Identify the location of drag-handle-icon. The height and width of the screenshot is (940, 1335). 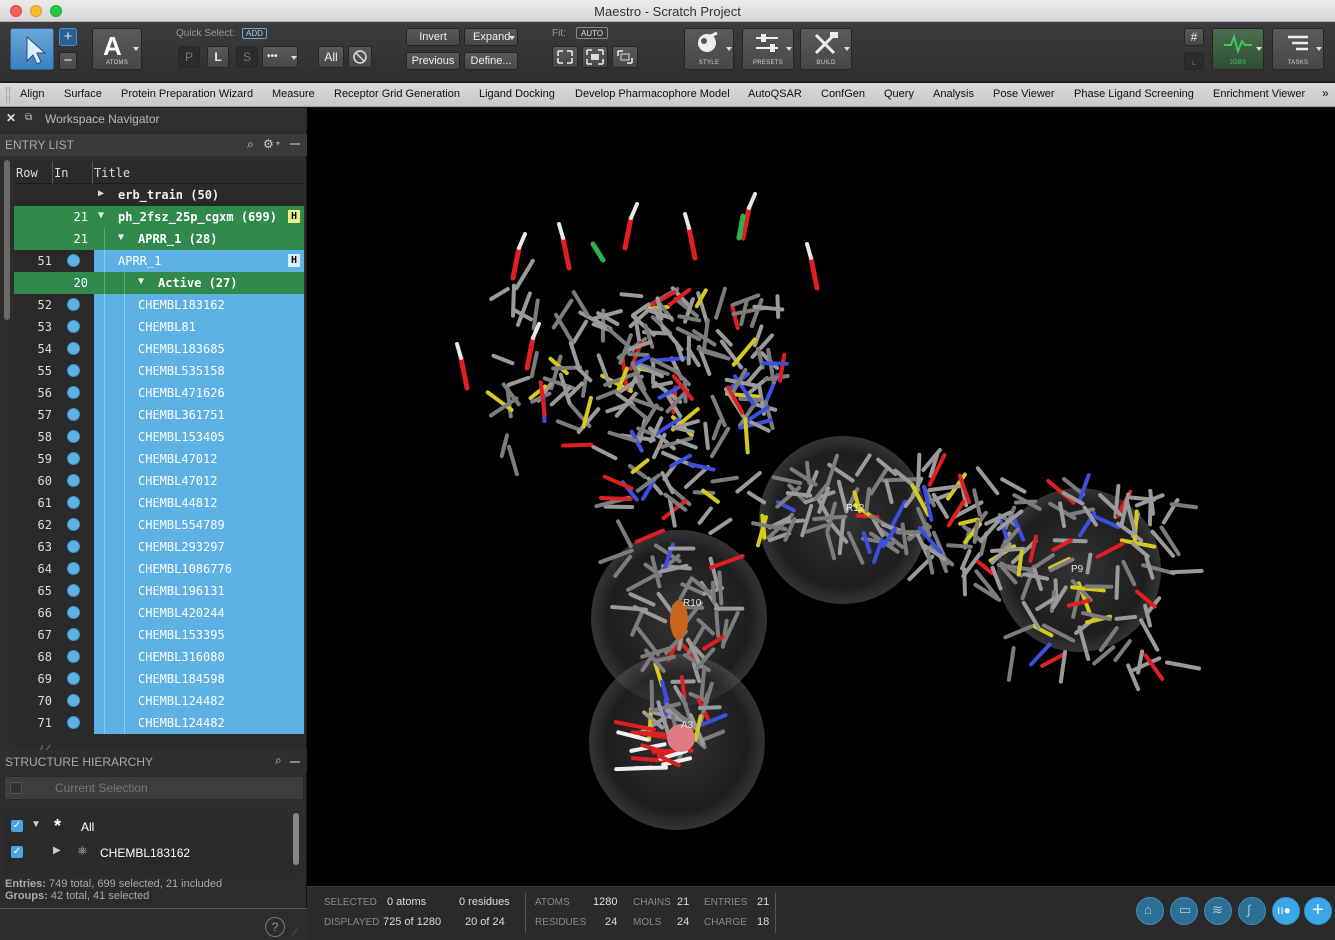
(8, 95).